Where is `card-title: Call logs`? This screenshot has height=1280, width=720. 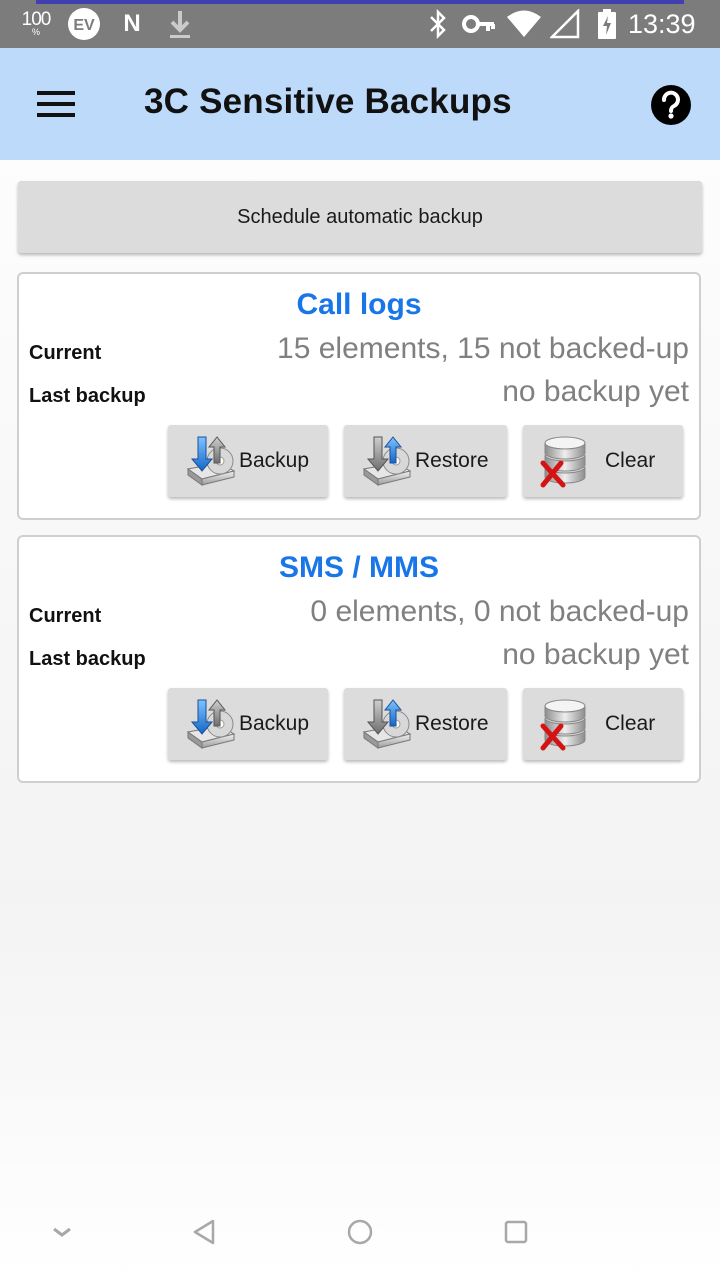 card-title: Call logs is located at coordinates (359, 304).